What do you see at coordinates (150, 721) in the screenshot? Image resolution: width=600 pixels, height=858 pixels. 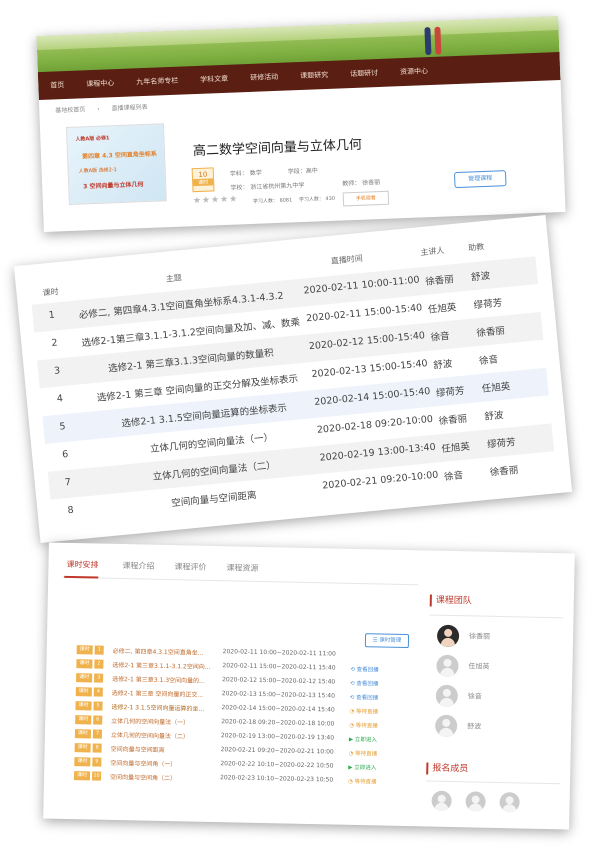 I see `lesson-title: 立体几何的空间向量法（一）` at bounding box center [150, 721].